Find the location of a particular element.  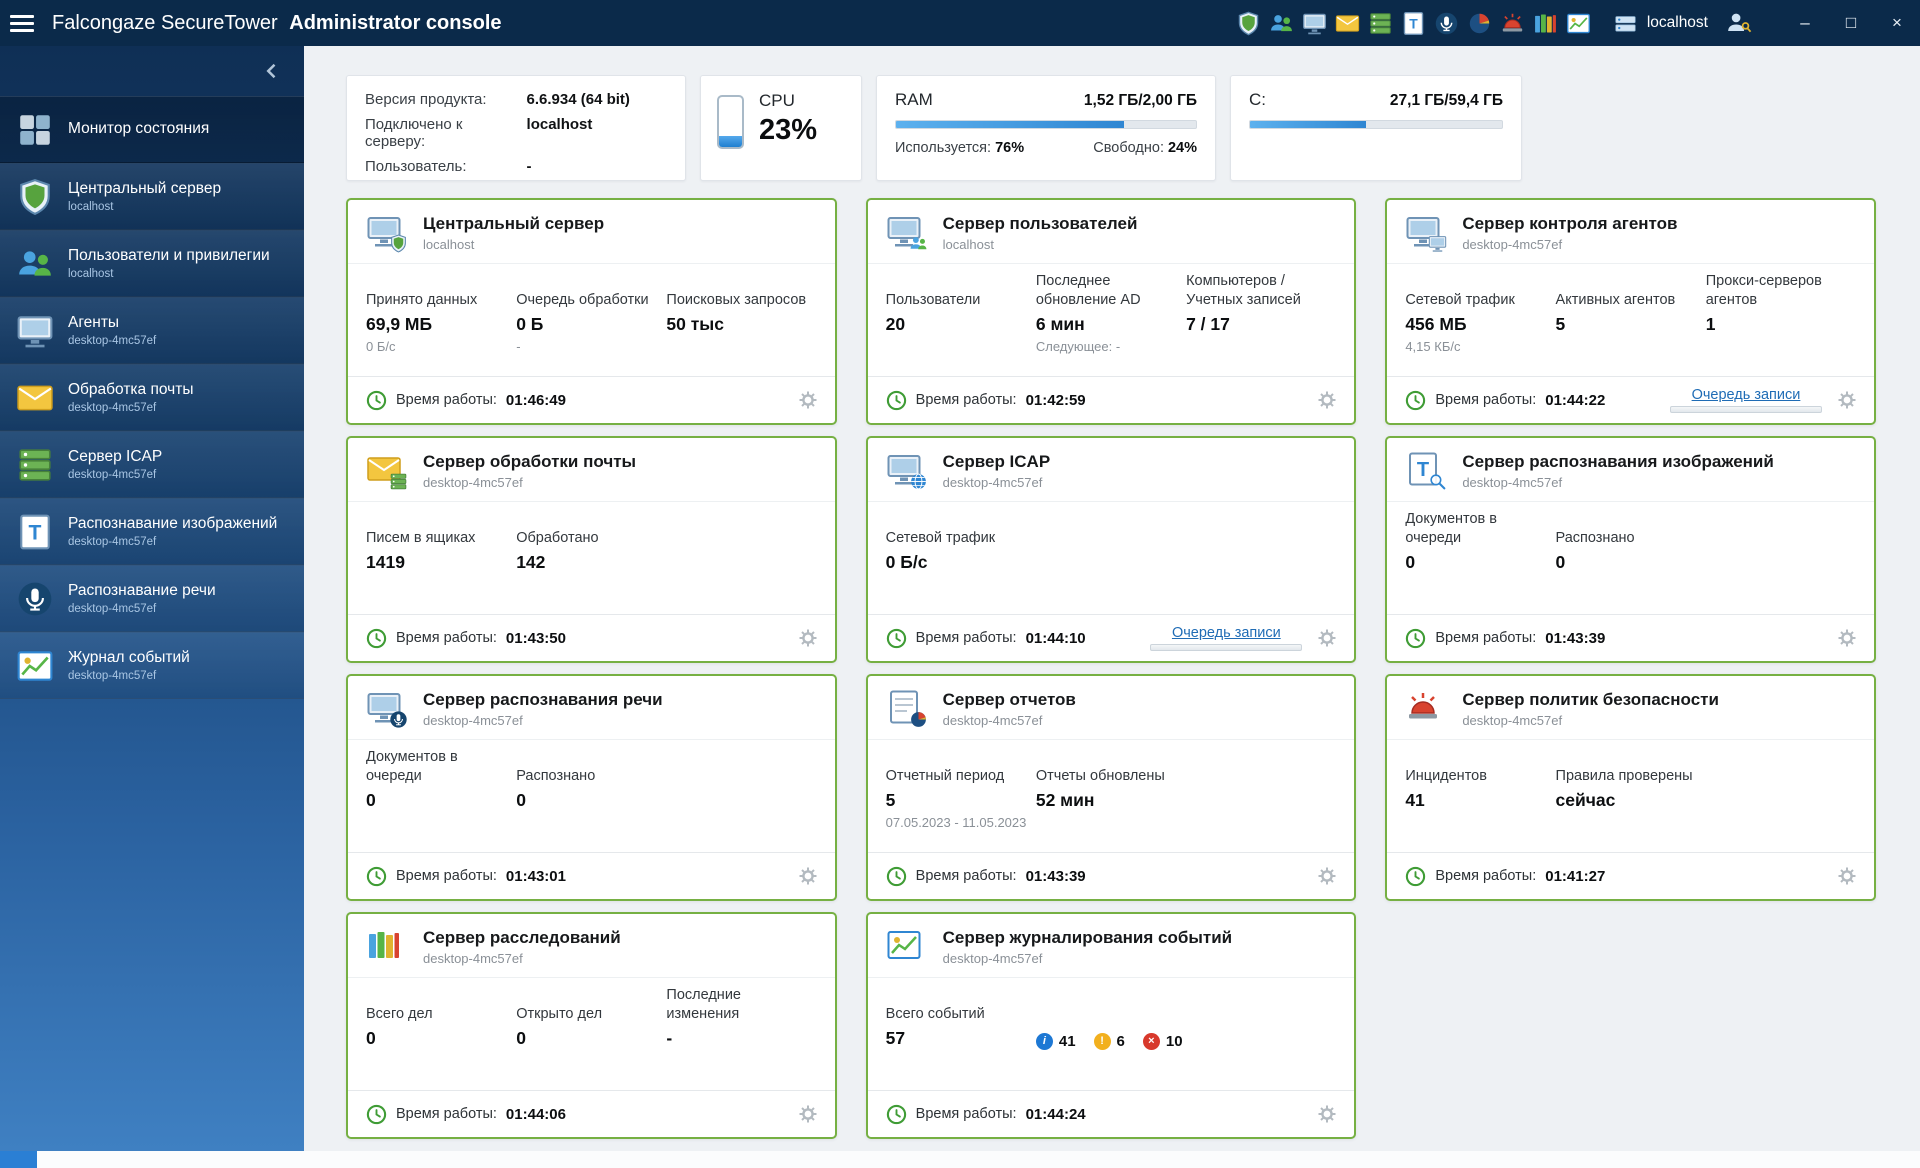

close-button: × is located at coordinates (1897, 23).